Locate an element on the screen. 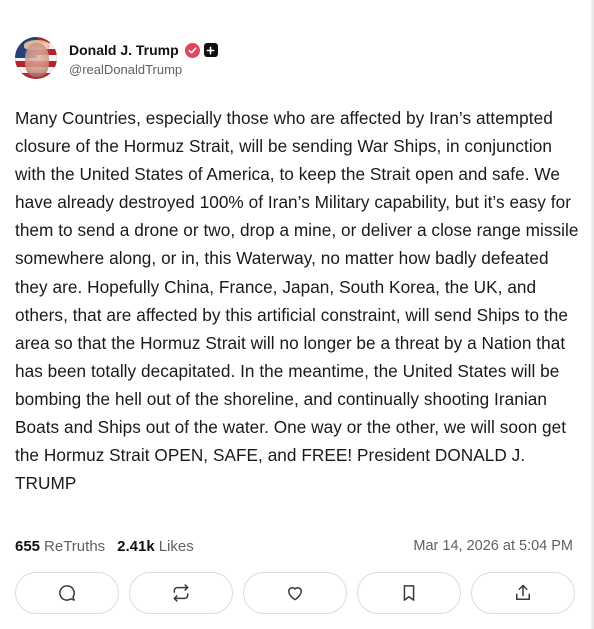  author-info: Donald J. Trump @realDonaldTrump is located at coordinates (143, 59).